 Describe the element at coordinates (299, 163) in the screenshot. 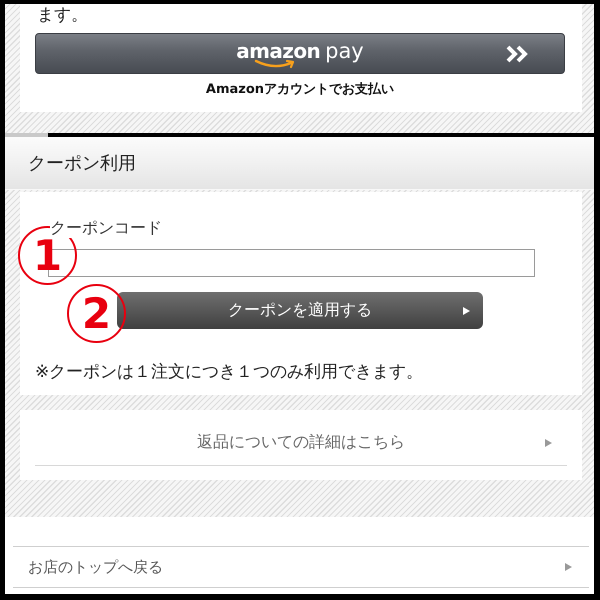

I see `section-header: クーポン利用` at that location.